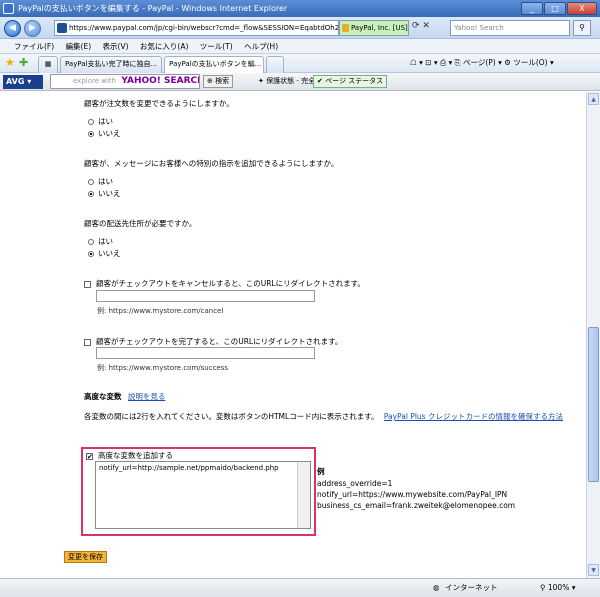 The width and height of the screenshot is (600, 597). I want to click on lock-icon, so click(345, 28).